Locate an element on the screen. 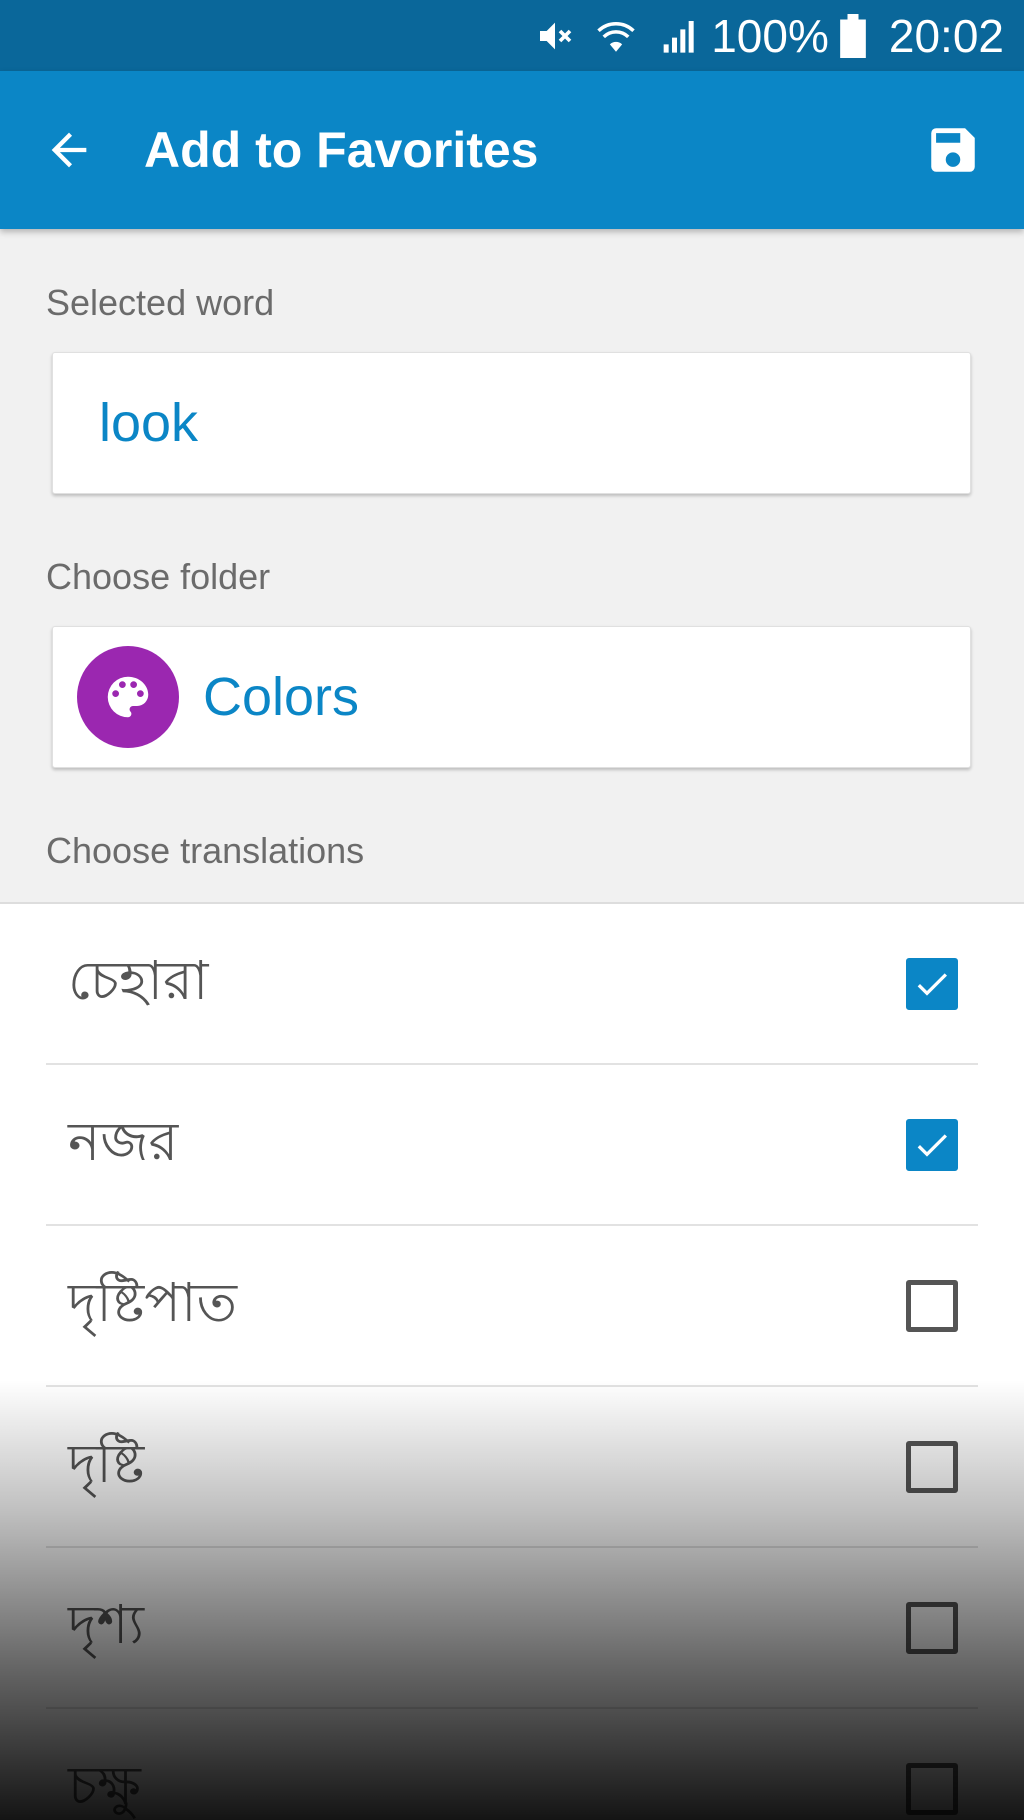  folder-name: Colors is located at coordinates (281, 697).